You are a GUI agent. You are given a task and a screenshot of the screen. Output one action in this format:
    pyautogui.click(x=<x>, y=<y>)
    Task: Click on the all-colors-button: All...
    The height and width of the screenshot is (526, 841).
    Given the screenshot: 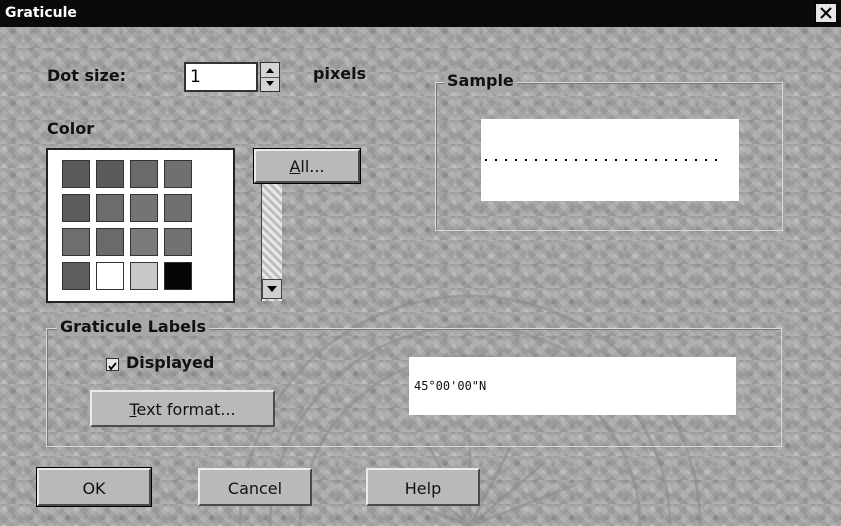 What is the action you would take?
    pyautogui.click(x=307, y=166)
    